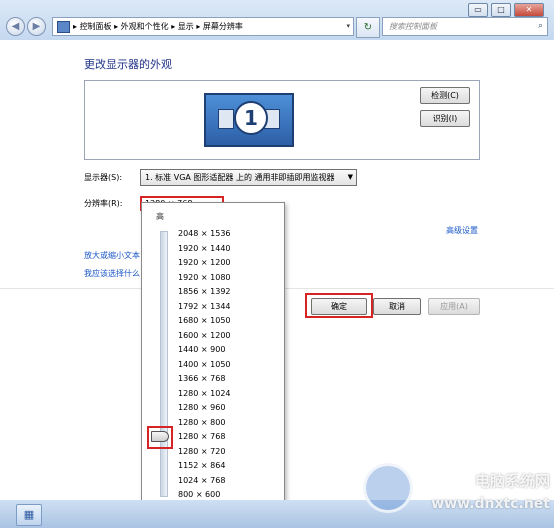 This screenshot has height=528, width=554. What do you see at coordinates (445, 95) in the screenshot?
I see `detect-button: 检测(C)` at bounding box center [445, 95].